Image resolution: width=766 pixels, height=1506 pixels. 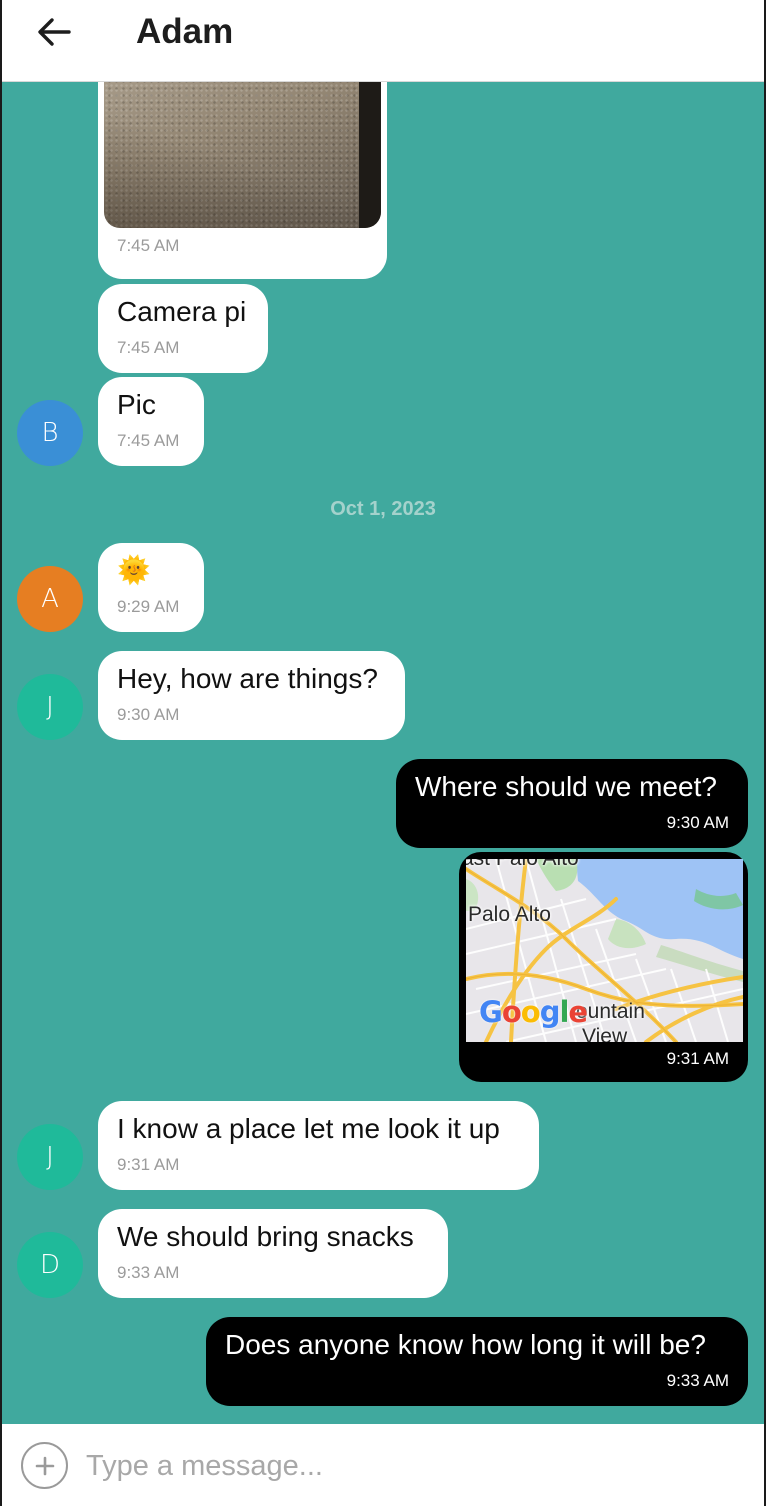 What do you see at coordinates (533, 1012) in the screenshot?
I see `google-logo: Google` at bounding box center [533, 1012].